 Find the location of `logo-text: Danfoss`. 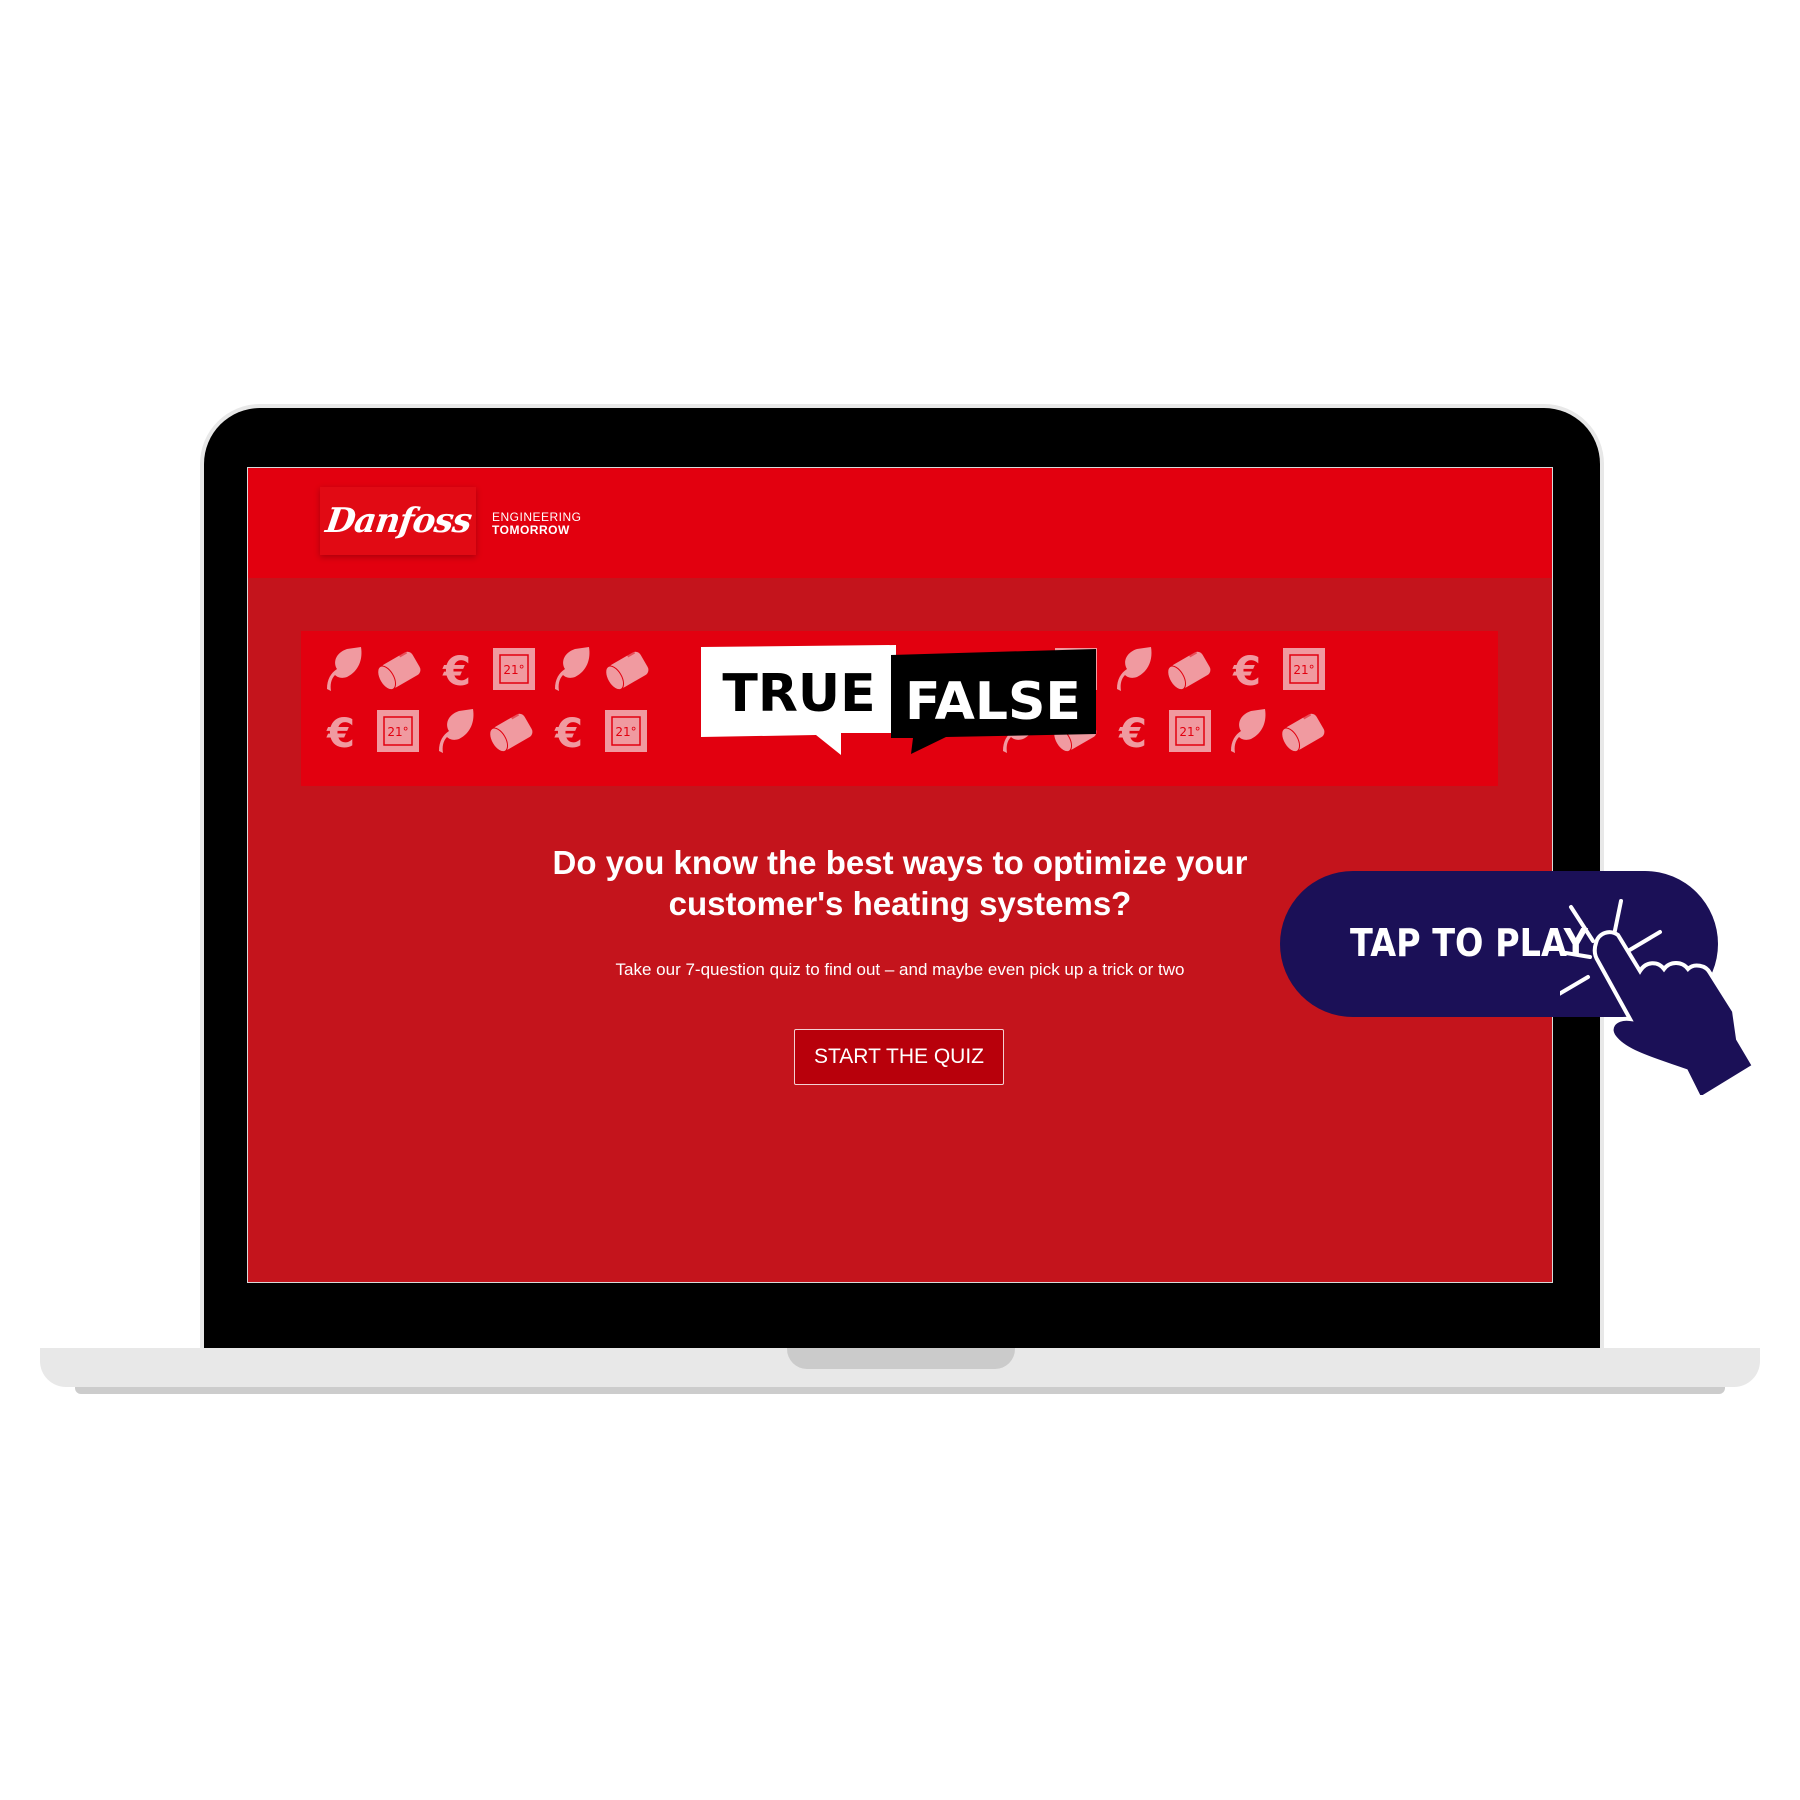

logo-text: Danfoss is located at coordinates (398, 521).